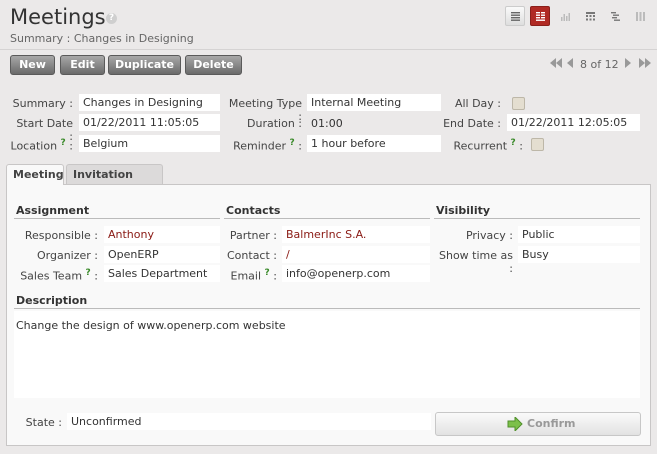  Describe the element at coordinates (274, 123) in the screenshot. I see `duration-label: Duration :` at that location.